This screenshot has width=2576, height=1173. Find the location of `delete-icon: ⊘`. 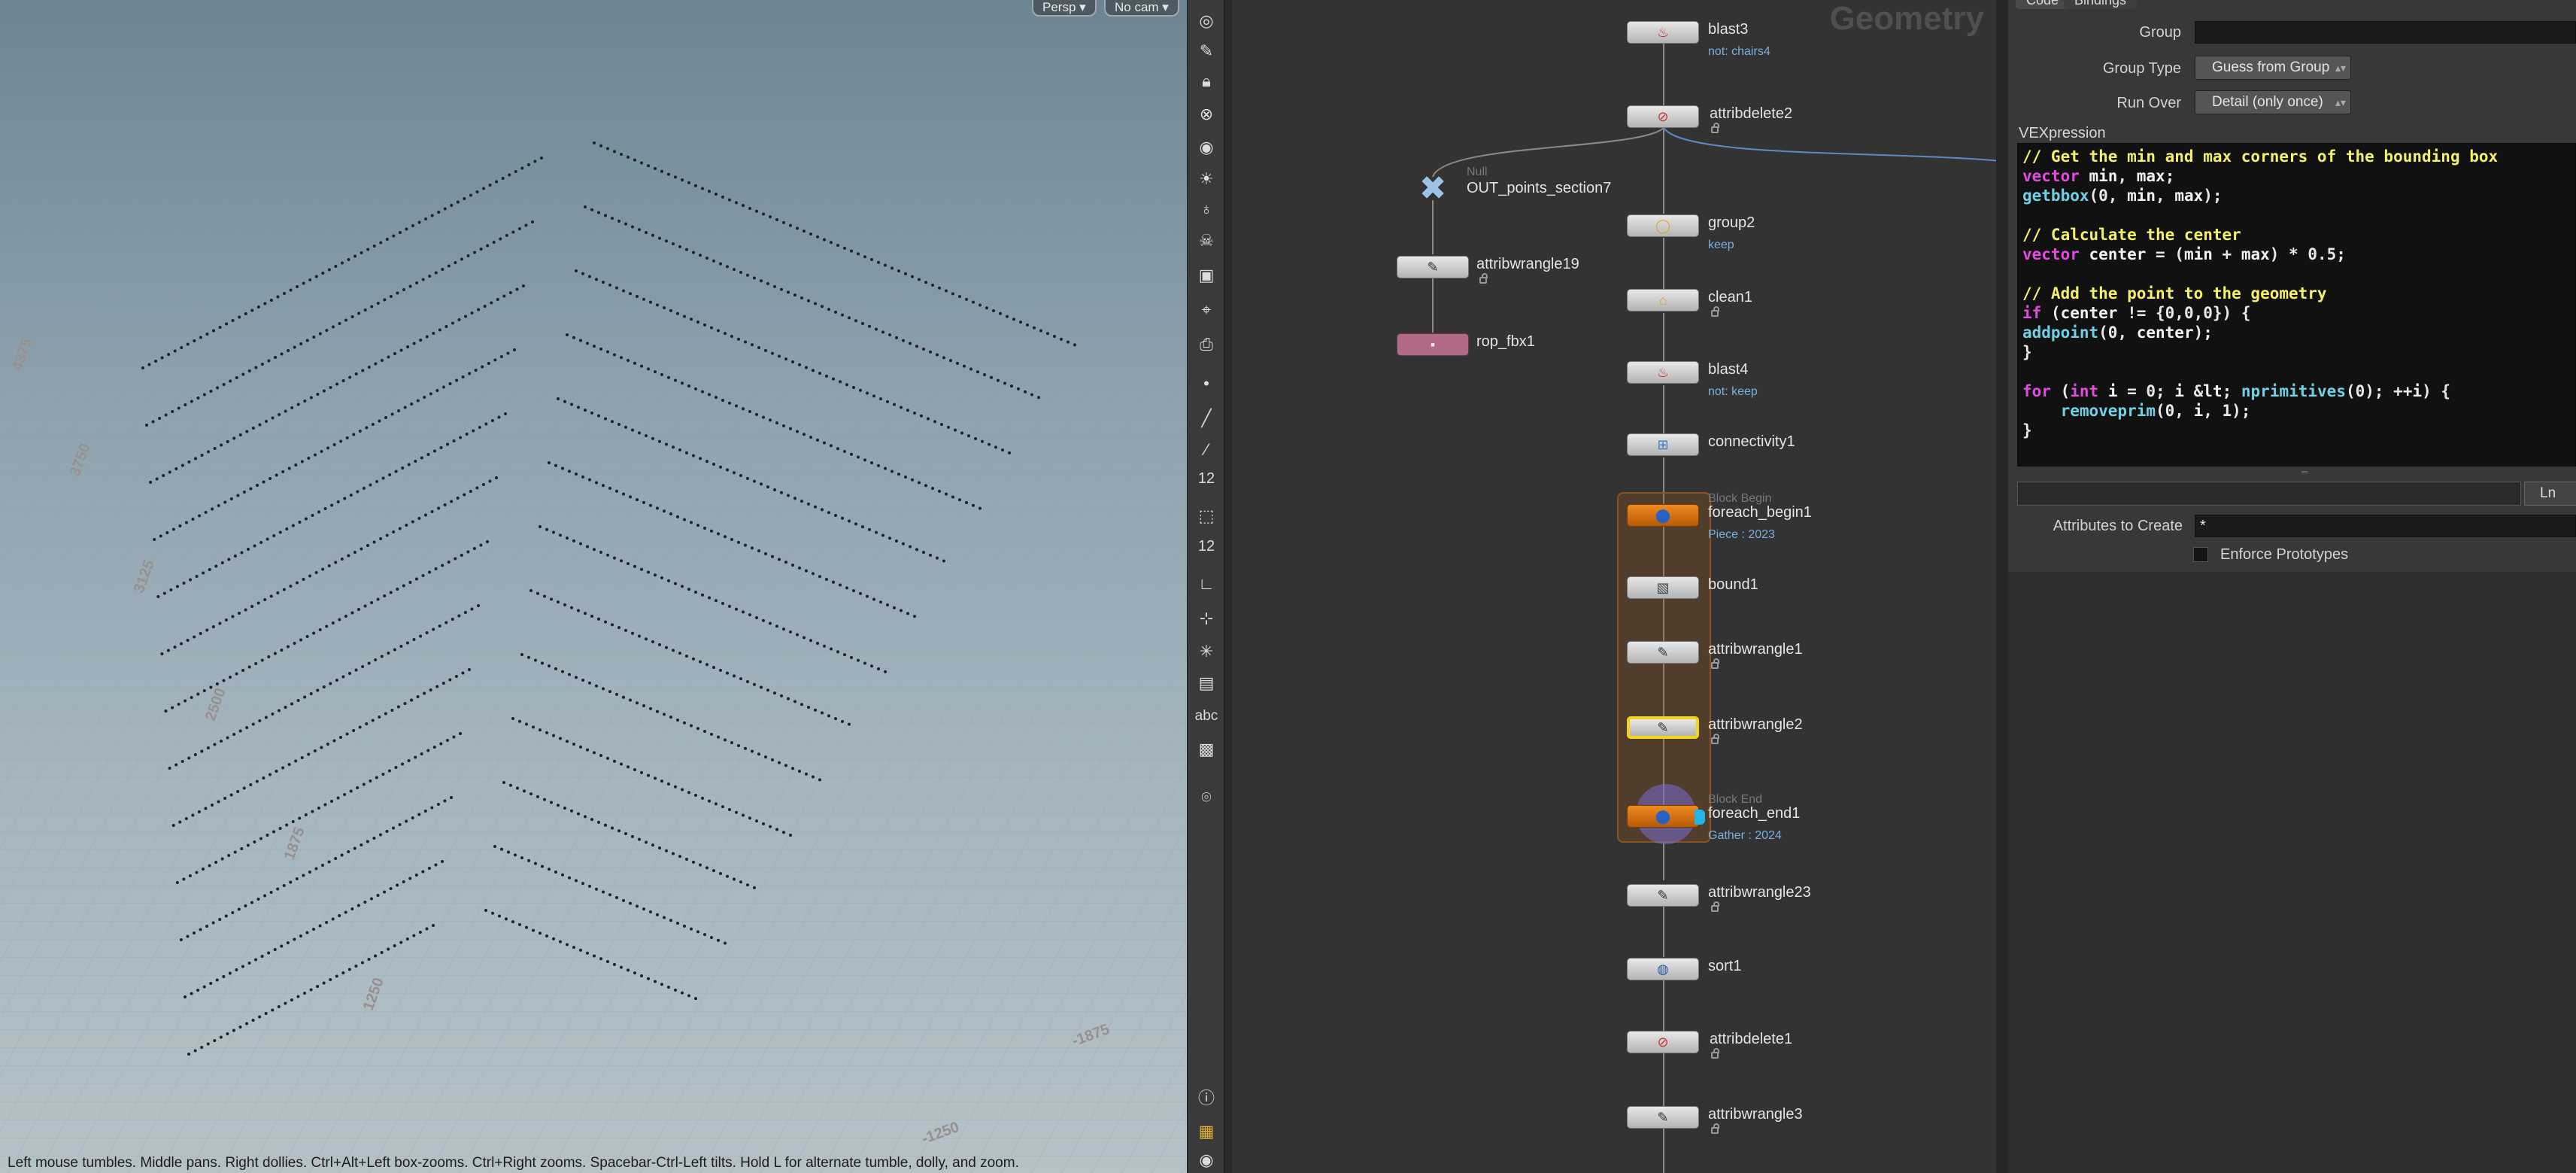

delete-icon: ⊘ is located at coordinates (1663, 116).